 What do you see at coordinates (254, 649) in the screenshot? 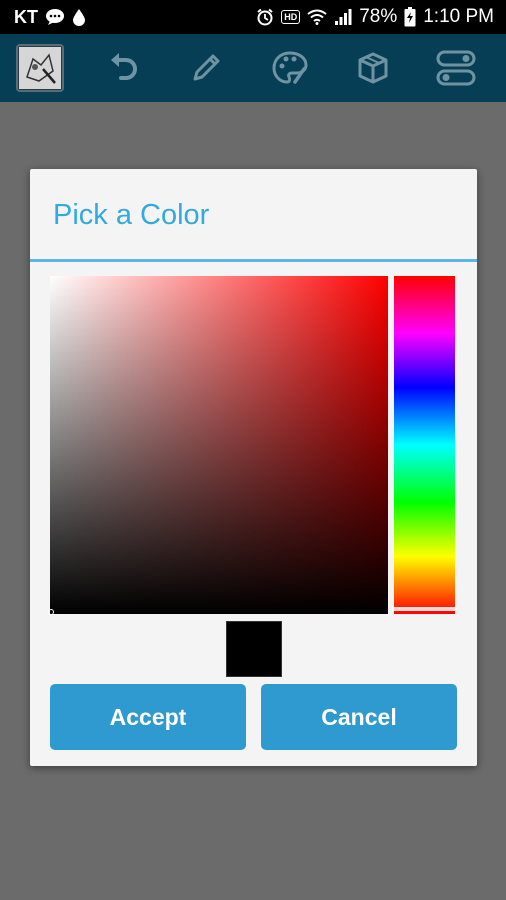
I see `selected-color-swatch` at bounding box center [254, 649].